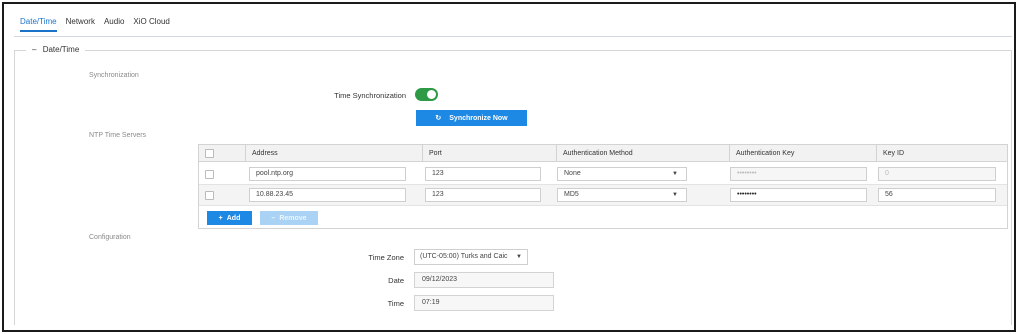 The width and height of the screenshot is (1018, 334). What do you see at coordinates (438, 118) in the screenshot?
I see `refresh-icon: ↻` at bounding box center [438, 118].